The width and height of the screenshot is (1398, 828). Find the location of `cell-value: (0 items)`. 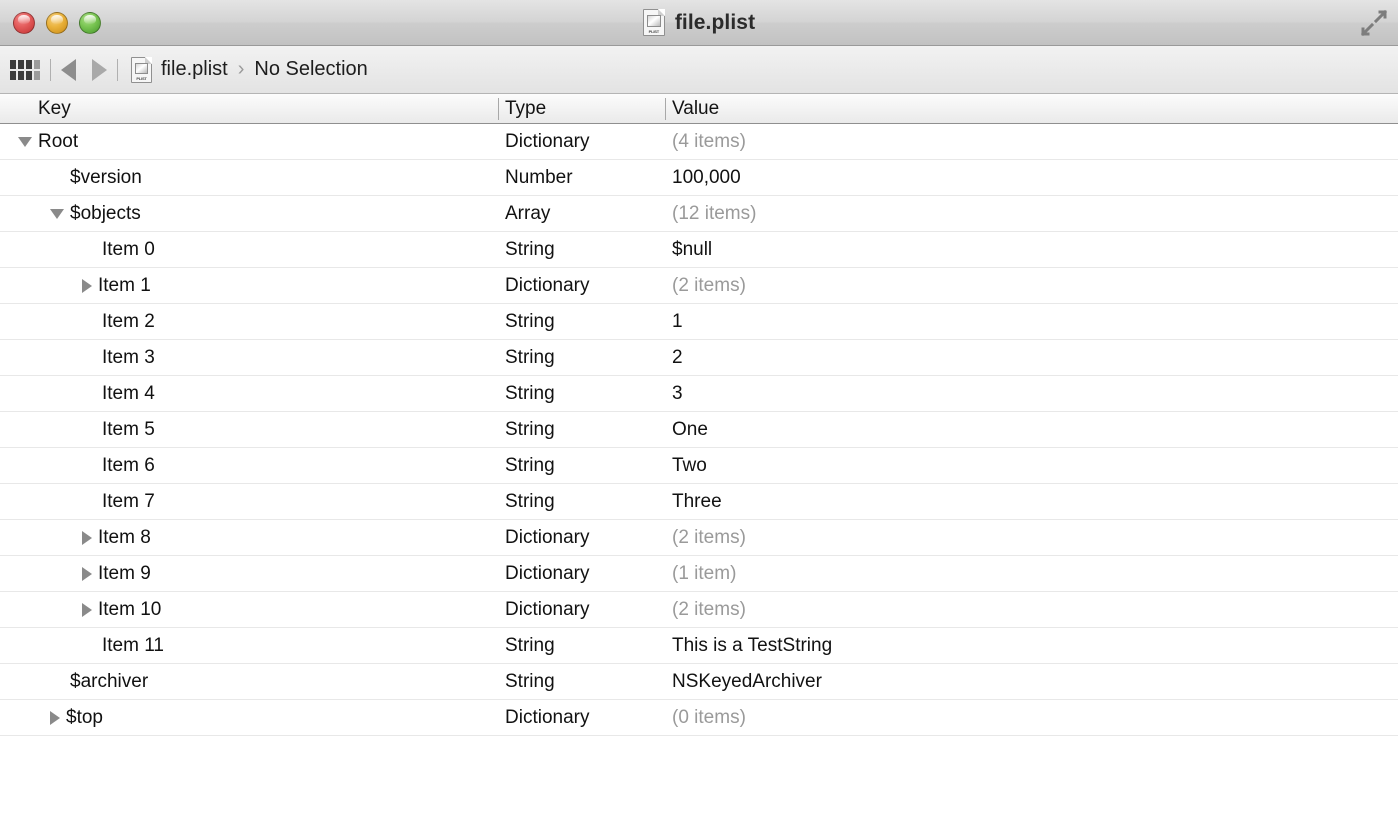

cell-value: (0 items) is located at coordinates (709, 717).